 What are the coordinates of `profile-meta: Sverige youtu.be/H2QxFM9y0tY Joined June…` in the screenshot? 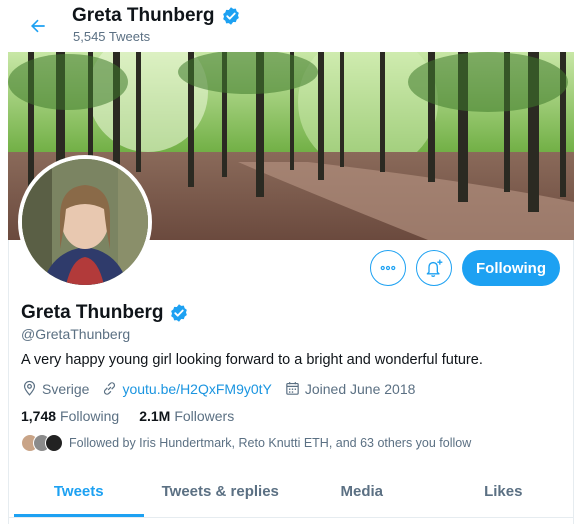 It's located at (224, 388).